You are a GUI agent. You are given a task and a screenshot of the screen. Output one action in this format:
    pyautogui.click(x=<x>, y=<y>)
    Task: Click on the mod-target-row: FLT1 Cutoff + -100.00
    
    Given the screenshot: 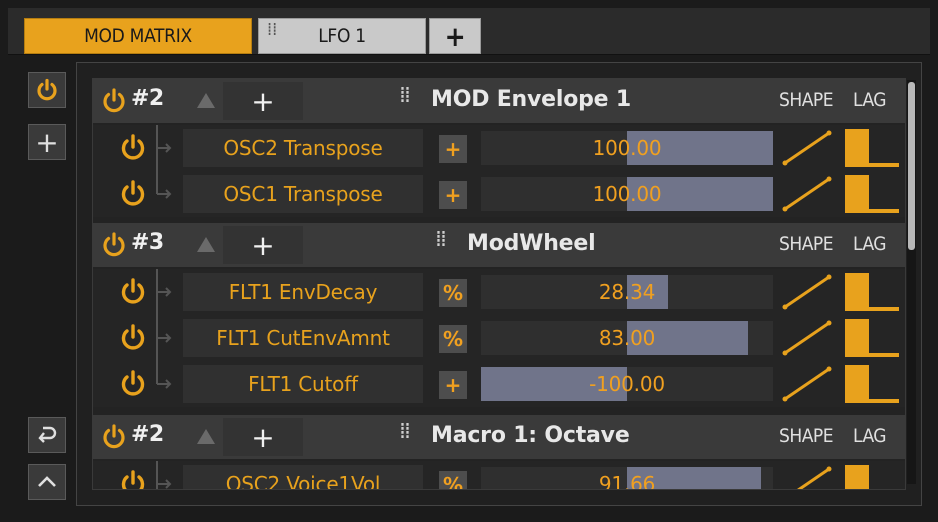 What is the action you would take?
    pyautogui.click(x=499, y=384)
    